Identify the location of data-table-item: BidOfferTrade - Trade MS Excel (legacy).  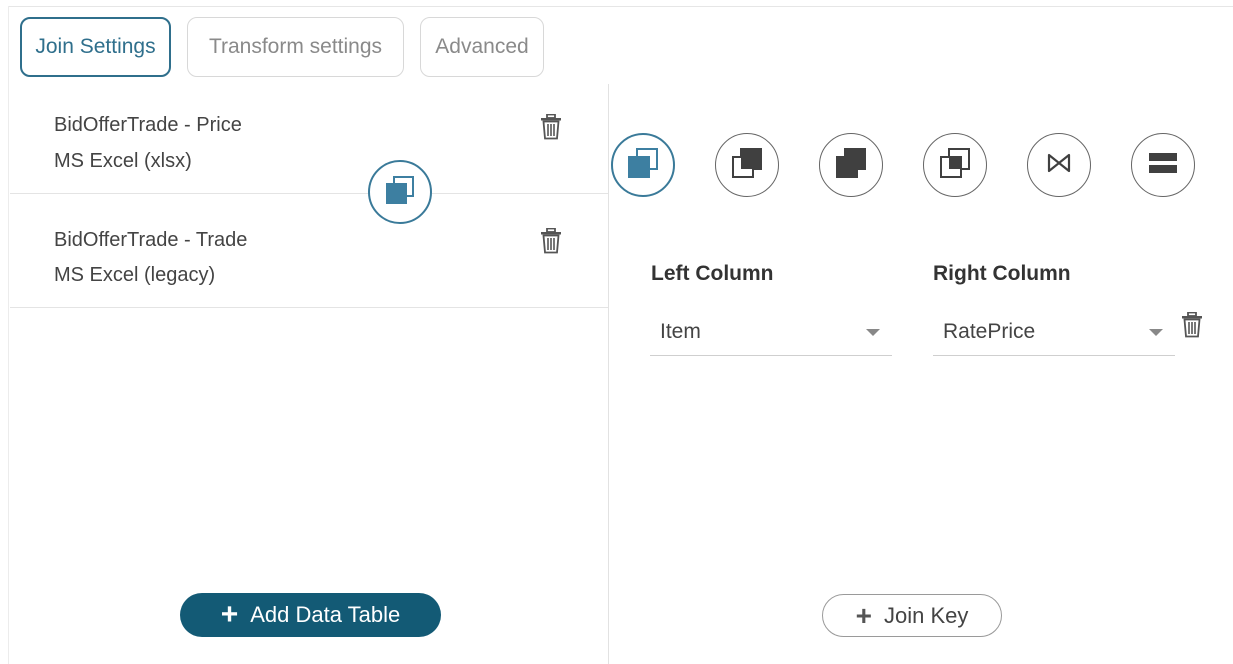
(309, 251).